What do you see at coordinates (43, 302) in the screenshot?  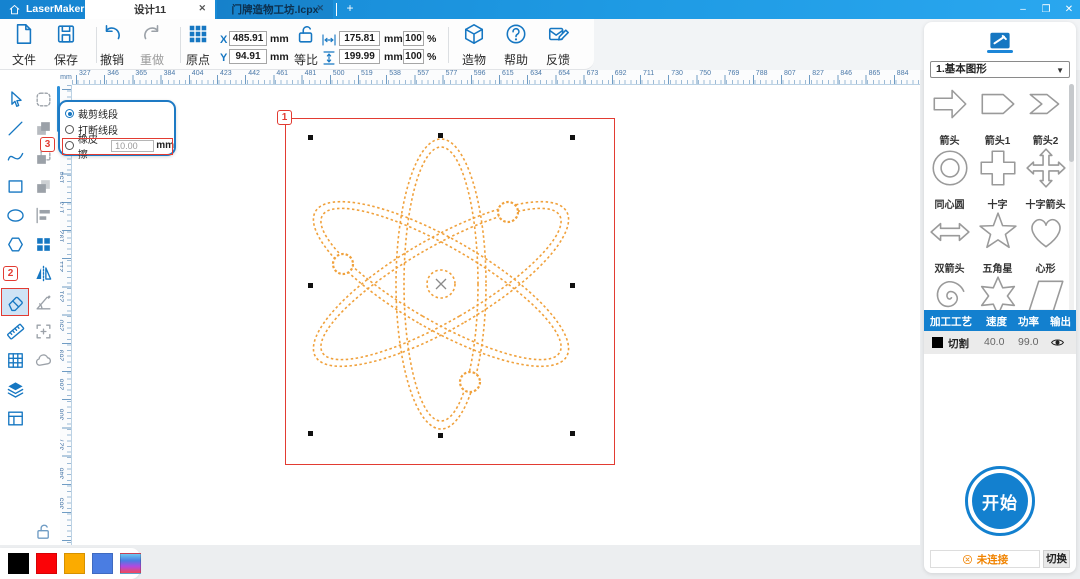 I see `angle-tool` at bounding box center [43, 302].